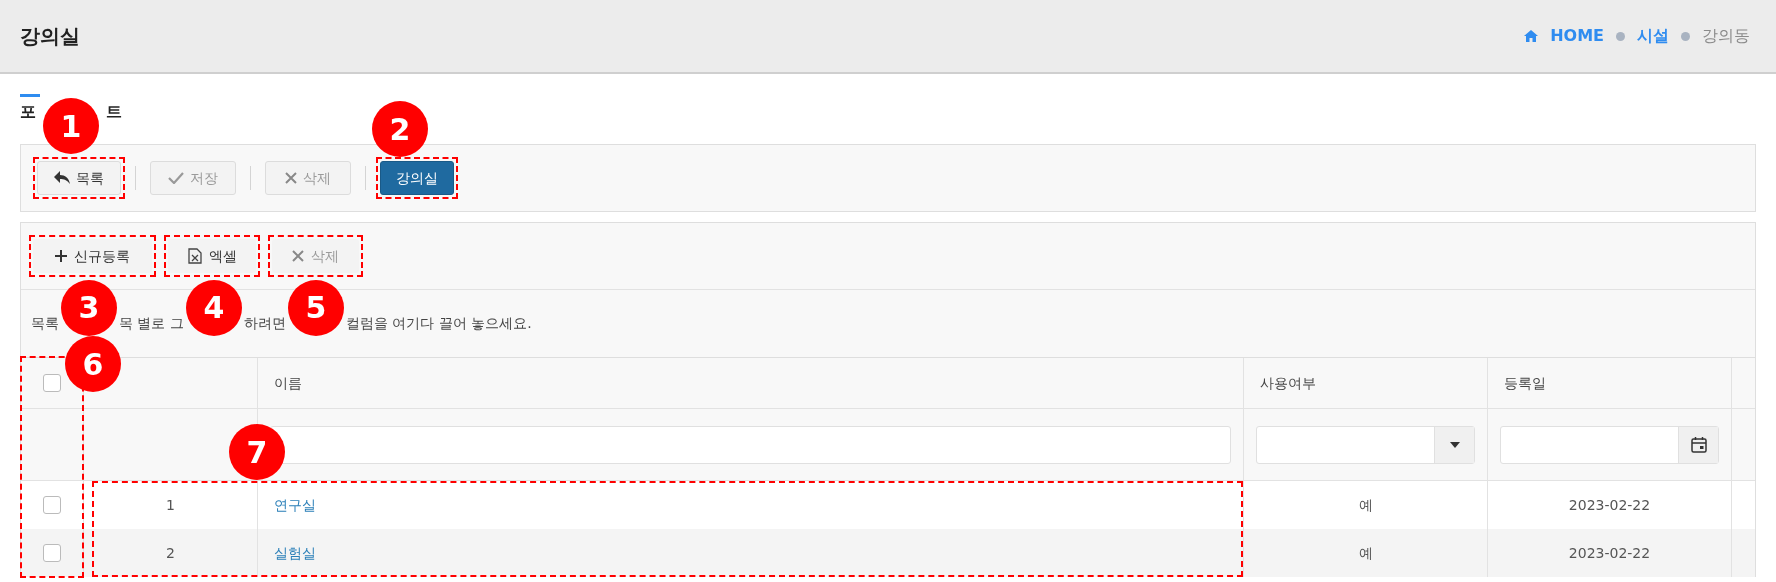 The height and width of the screenshot is (582, 1776). I want to click on calendar-icon, so click(1698, 444).